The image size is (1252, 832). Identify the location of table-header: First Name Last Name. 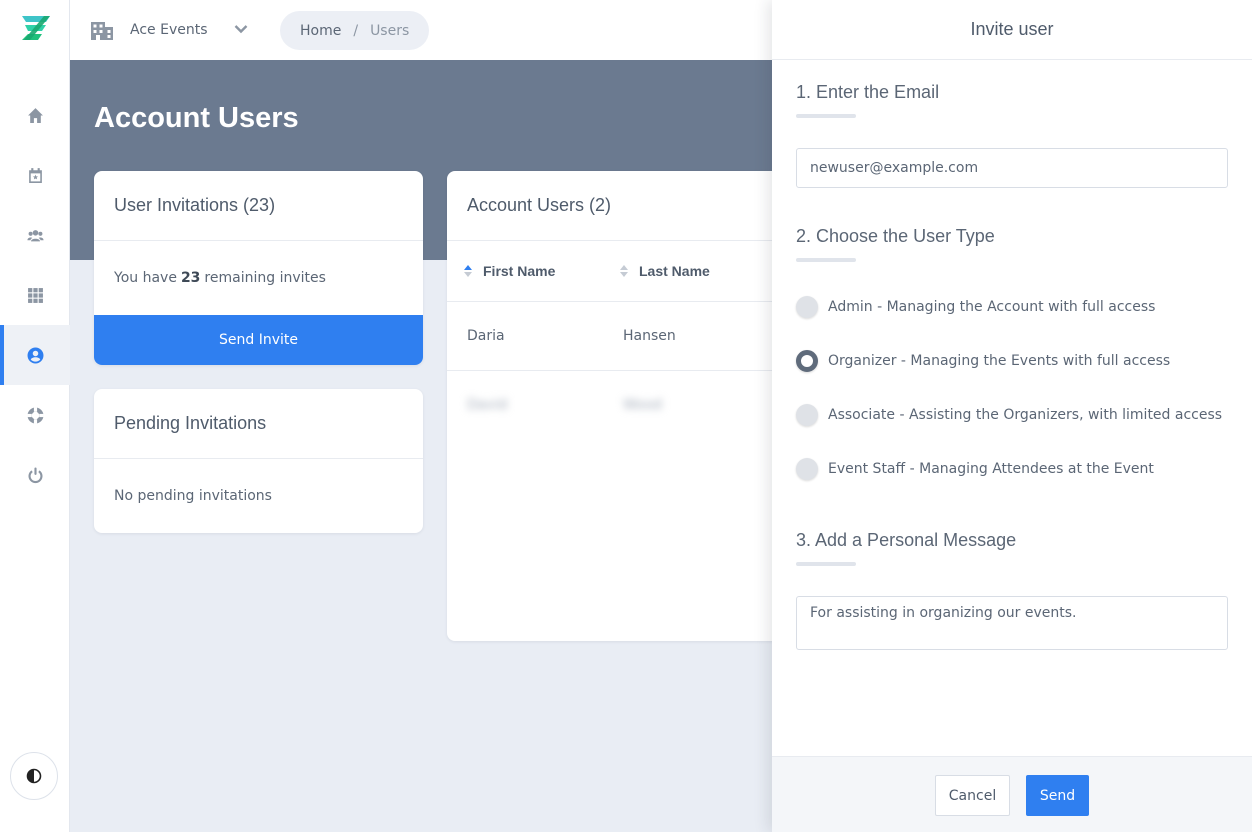
(617, 271).